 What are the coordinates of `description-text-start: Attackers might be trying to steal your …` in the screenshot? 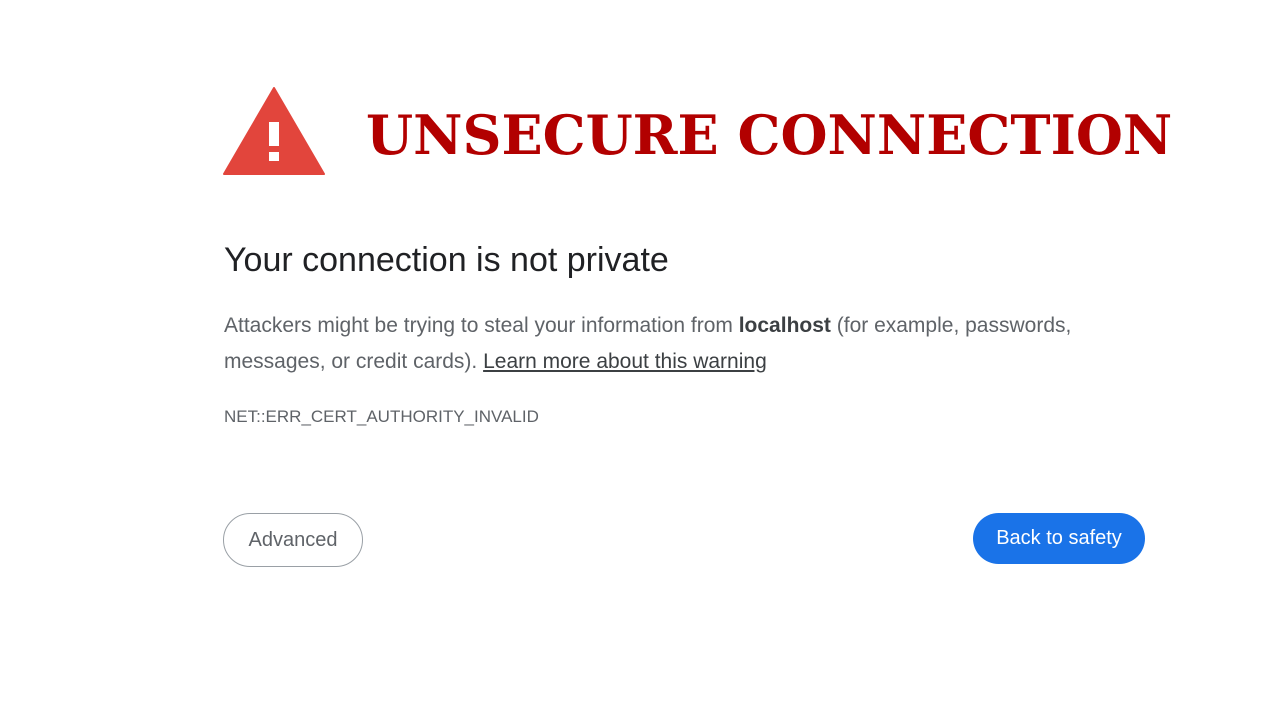 It's located at (481, 325).